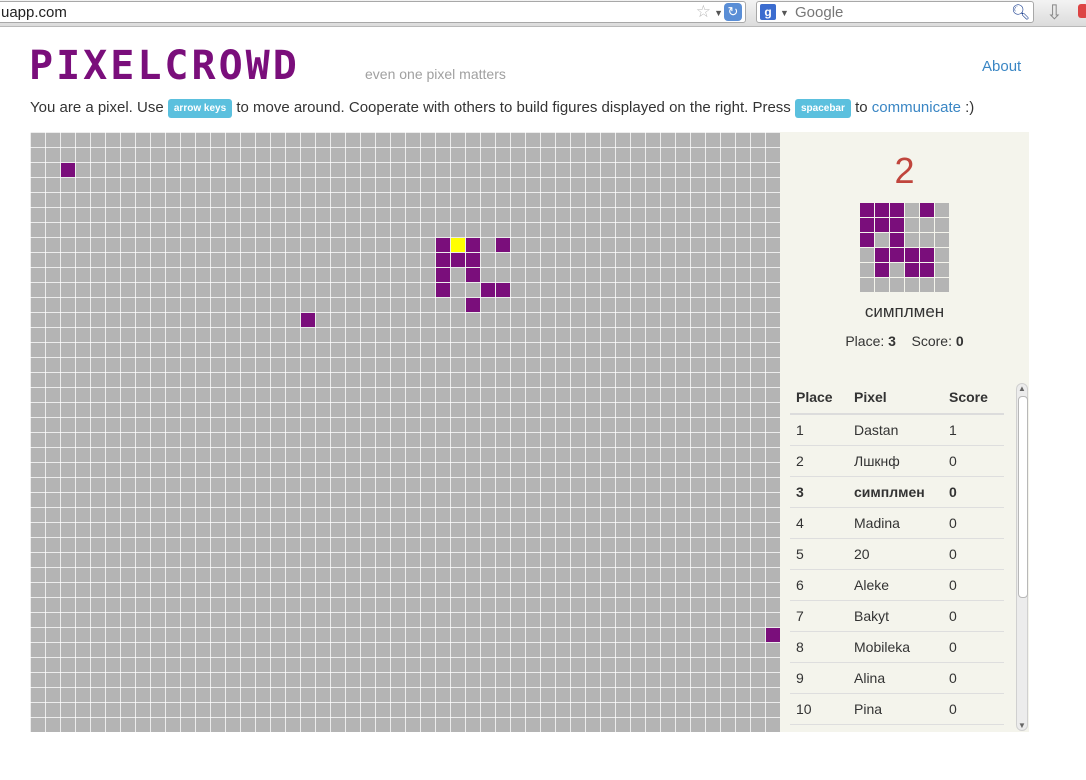 This screenshot has width=1086, height=780. I want to click on pixel-name-cell: Madina, so click(895, 523).